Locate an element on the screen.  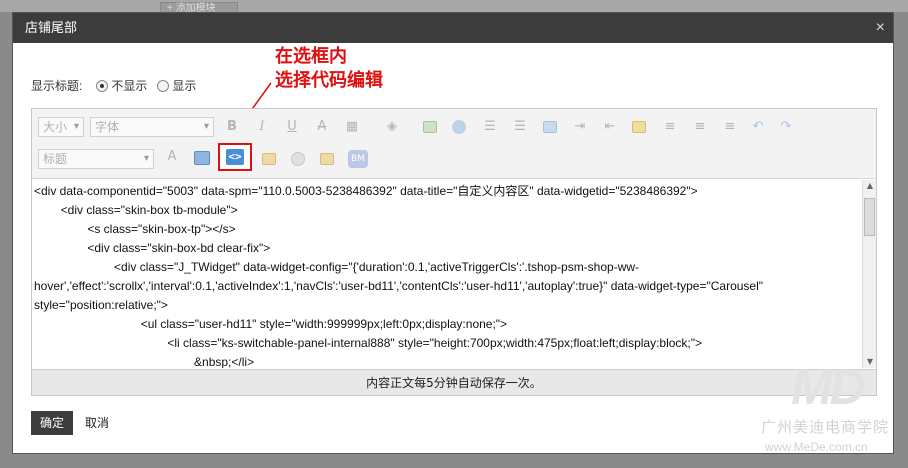
heading-select: 标题 is located at coordinates (96, 159).